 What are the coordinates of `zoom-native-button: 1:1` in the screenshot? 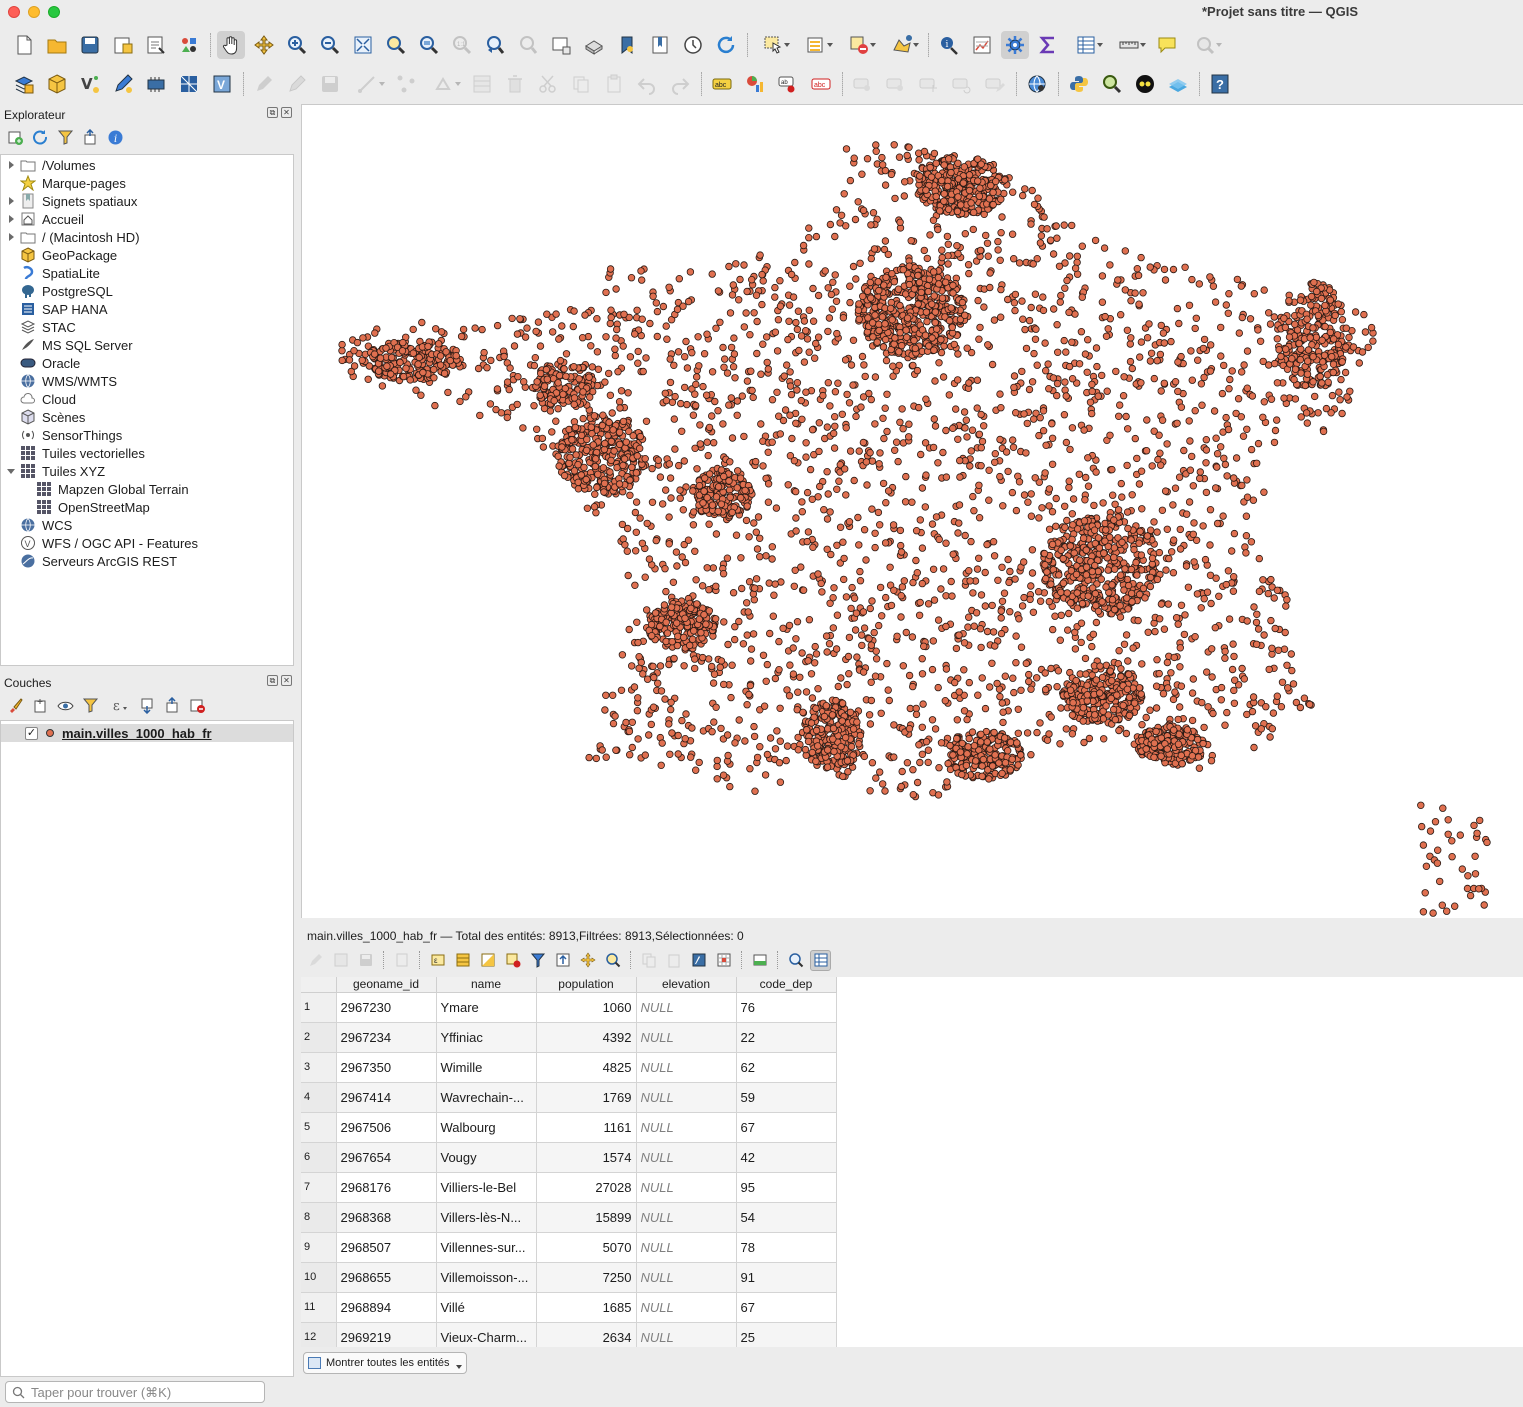 It's located at (462, 45).